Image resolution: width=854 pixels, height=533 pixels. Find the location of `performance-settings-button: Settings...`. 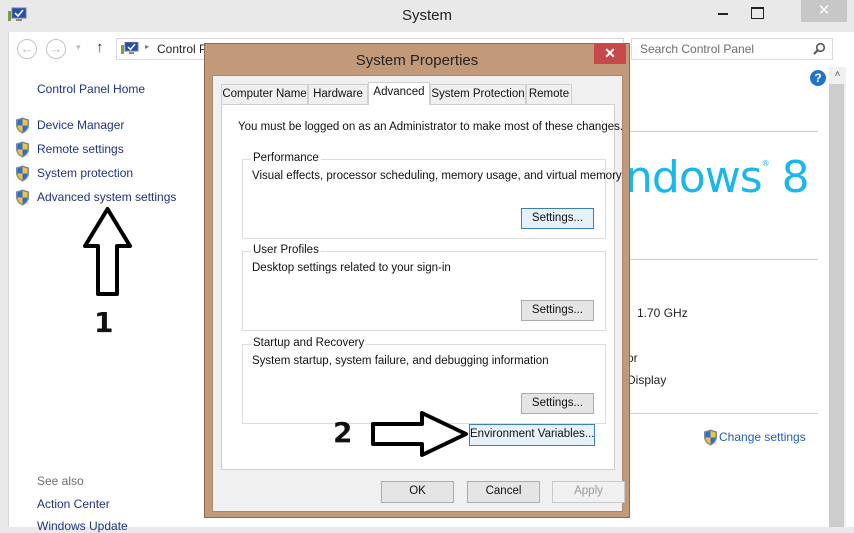

performance-settings-button: Settings... is located at coordinates (557, 218).